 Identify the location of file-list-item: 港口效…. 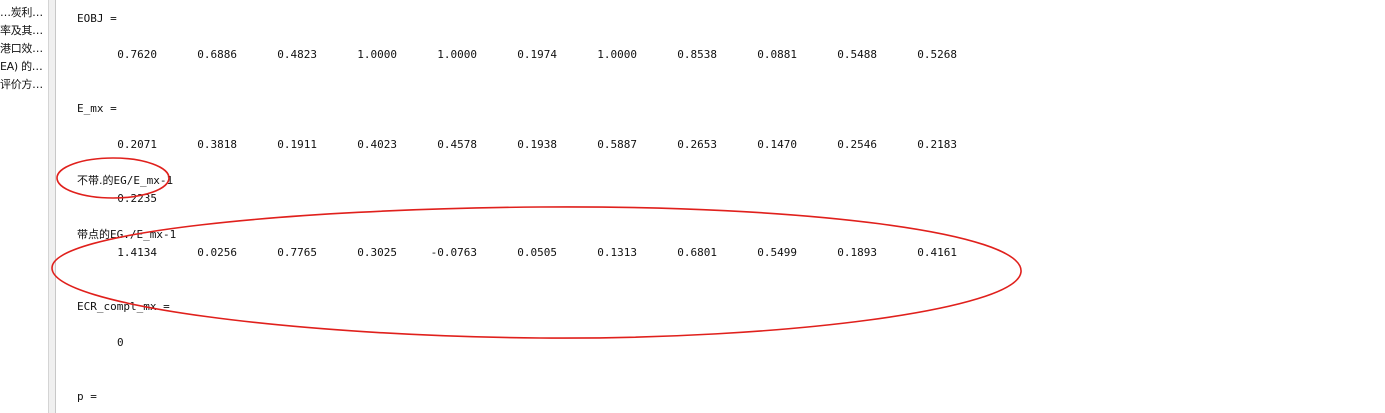
(24, 49).